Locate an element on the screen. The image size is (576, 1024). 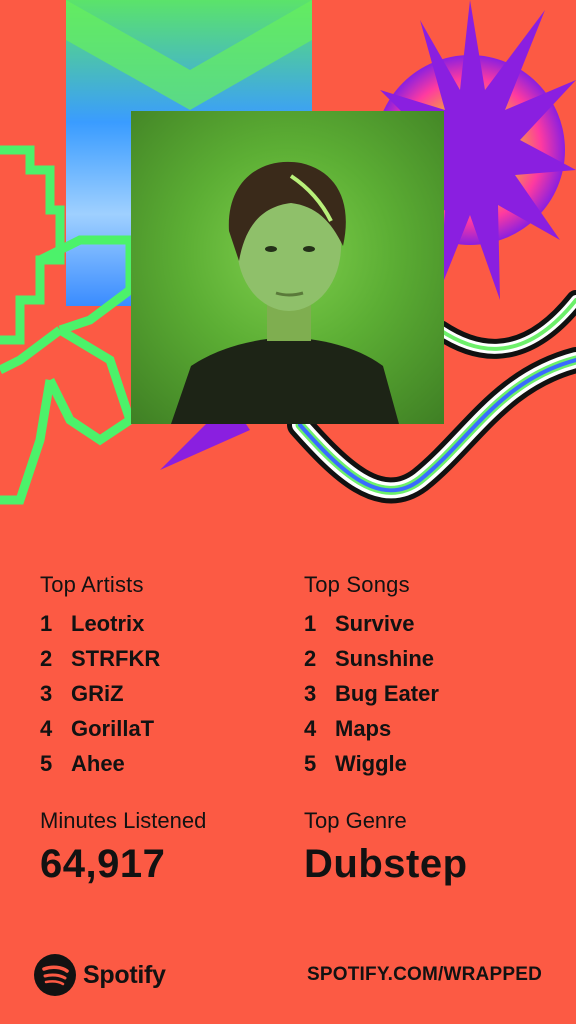
artist-name: GRiZ is located at coordinates (97, 693).